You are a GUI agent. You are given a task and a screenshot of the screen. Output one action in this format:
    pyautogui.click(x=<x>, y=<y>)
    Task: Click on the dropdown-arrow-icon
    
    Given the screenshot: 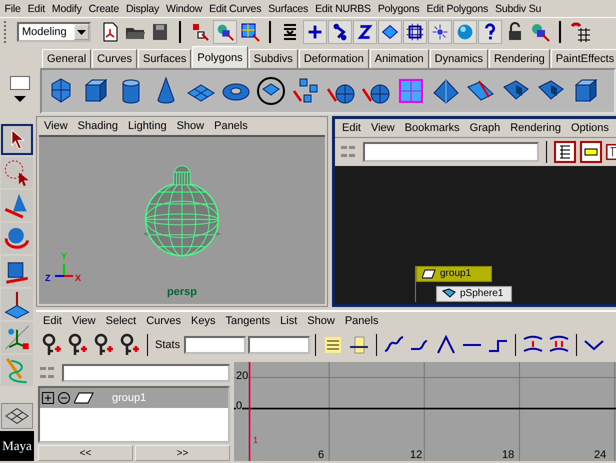 What is the action you would take?
    pyautogui.click(x=81, y=32)
    